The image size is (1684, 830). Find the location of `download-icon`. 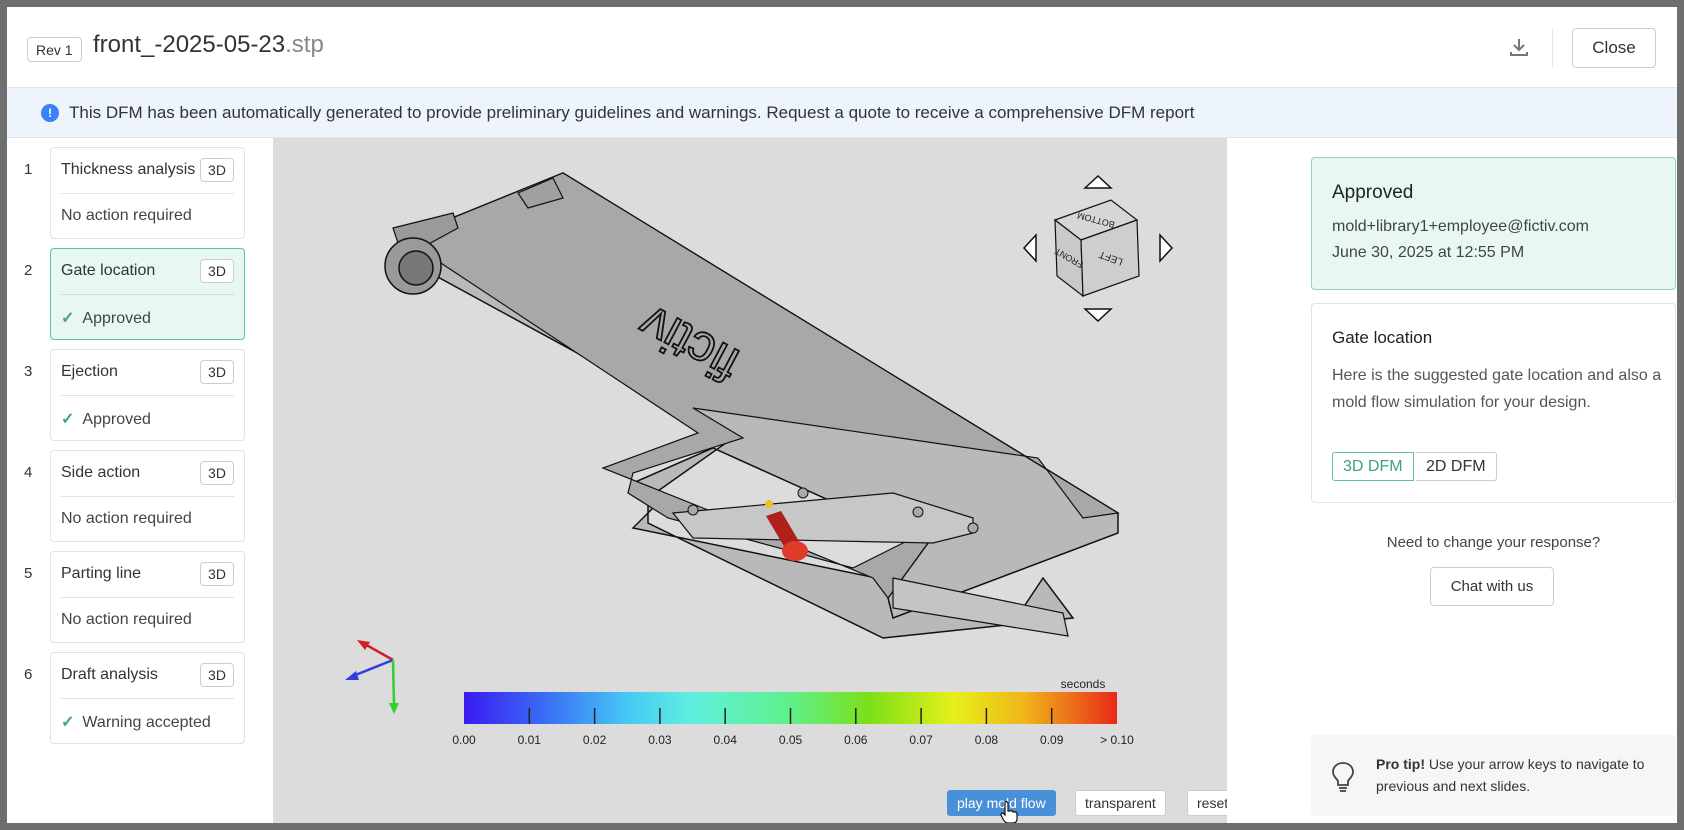

download-icon is located at coordinates (1519, 47).